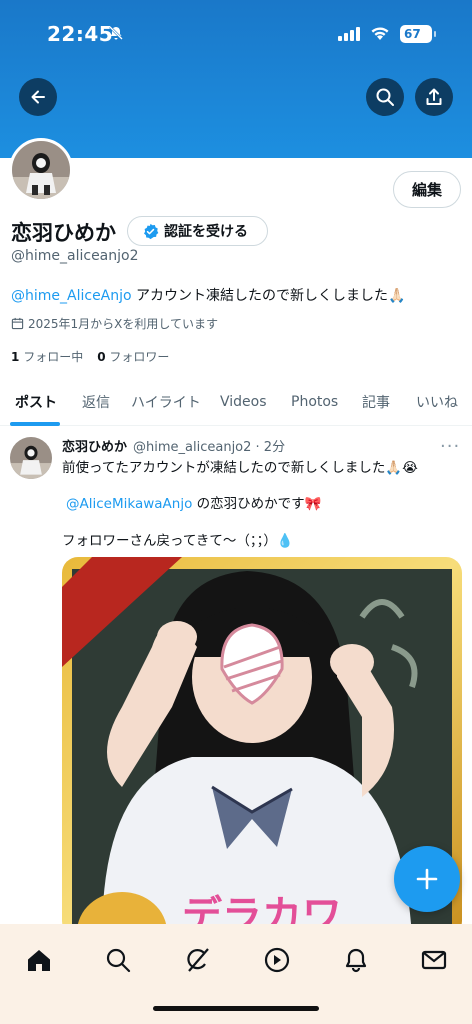 The height and width of the screenshot is (1024, 472). What do you see at coordinates (314, 402) in the screenshot?
I see `tab-photos: Photos` at bounding box center [314, 402].